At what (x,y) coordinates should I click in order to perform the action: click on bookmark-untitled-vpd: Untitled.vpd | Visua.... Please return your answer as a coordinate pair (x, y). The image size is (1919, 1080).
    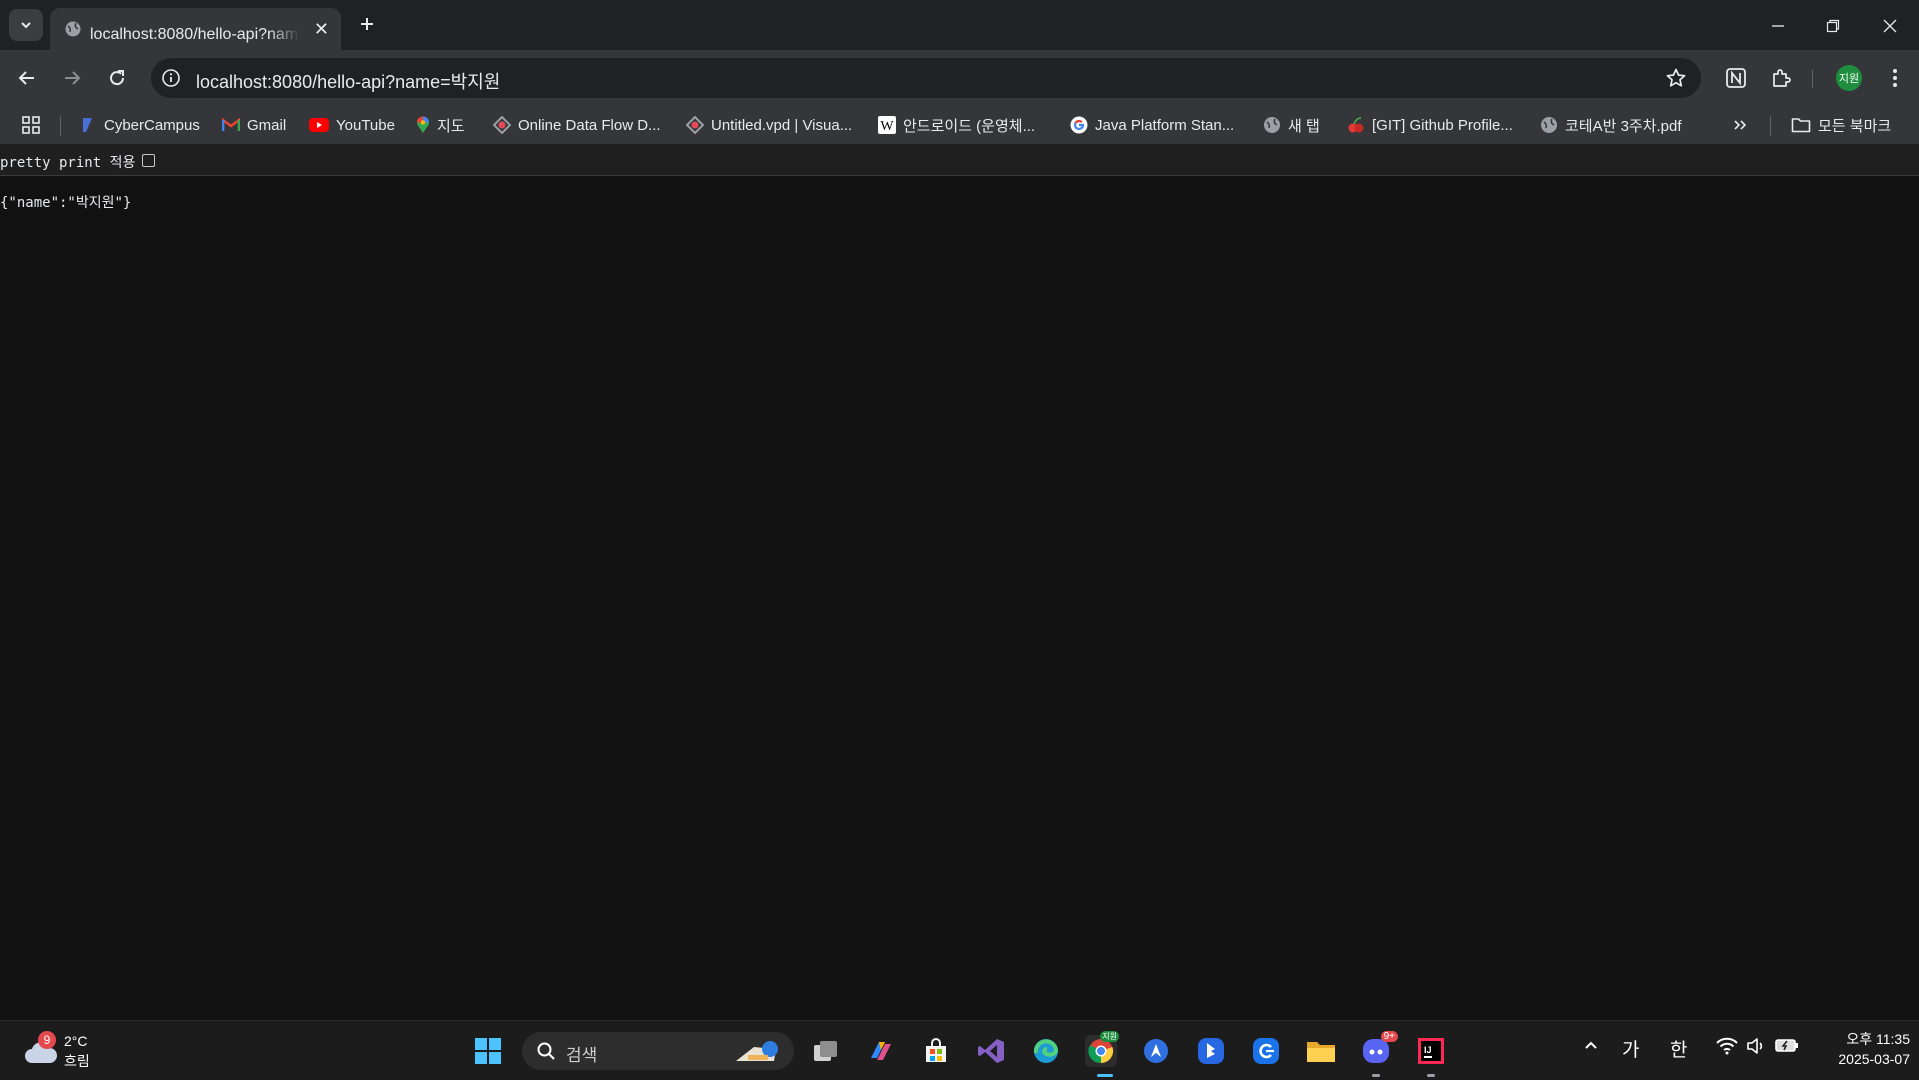
    Looking at the image, I should click on (769, 125).